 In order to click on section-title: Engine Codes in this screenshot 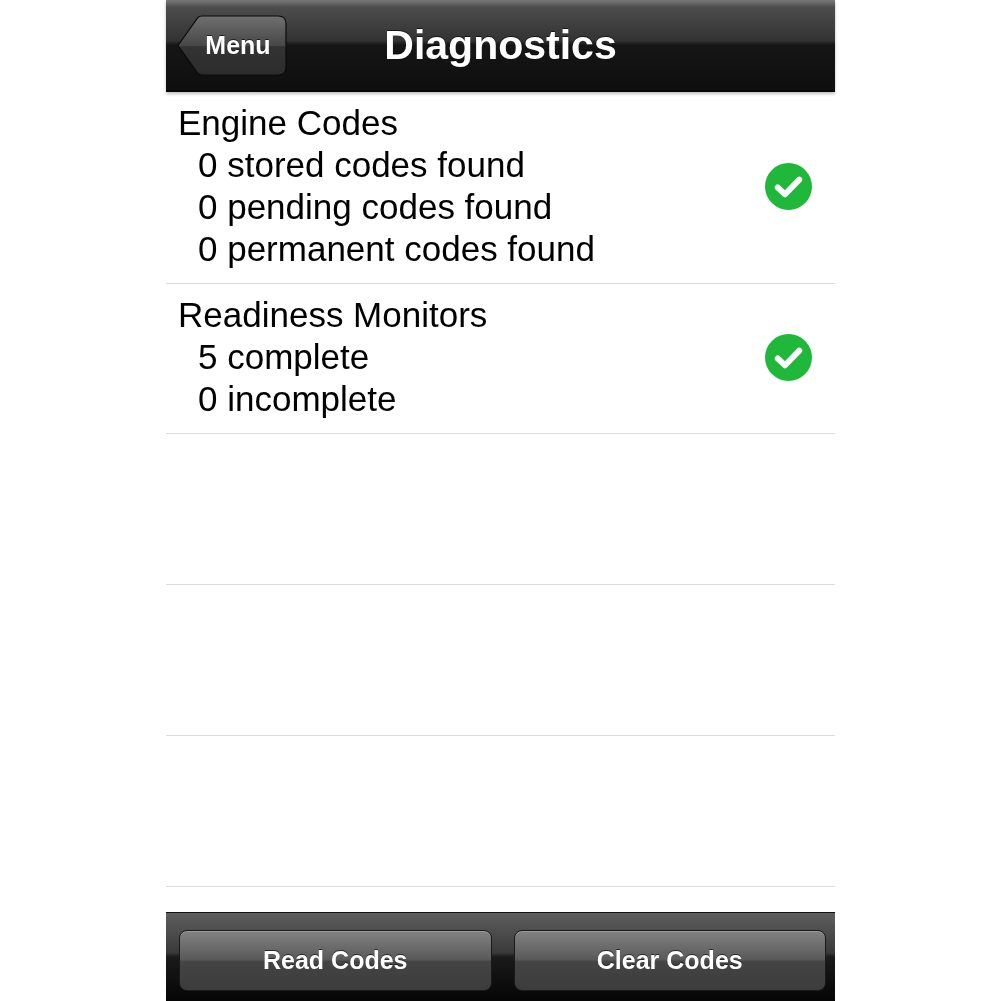, I will do `click(288, 123)`.